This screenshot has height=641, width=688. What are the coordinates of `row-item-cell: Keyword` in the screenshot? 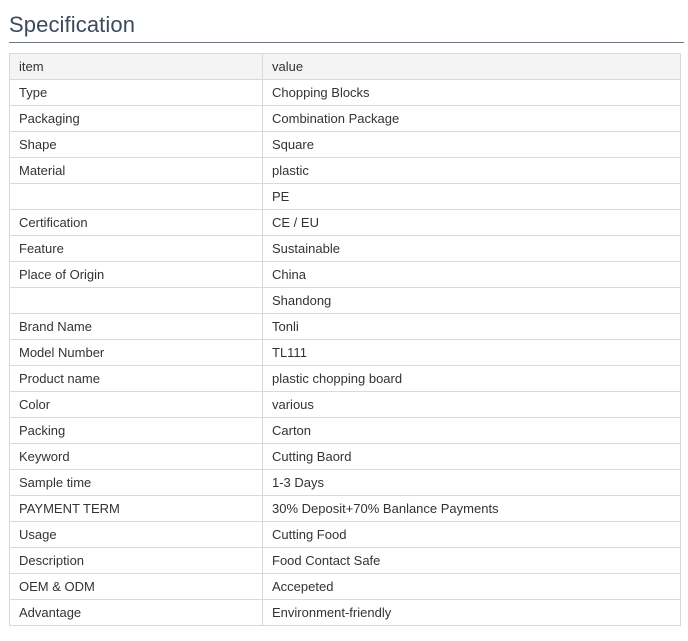 It's located at (136, 456).